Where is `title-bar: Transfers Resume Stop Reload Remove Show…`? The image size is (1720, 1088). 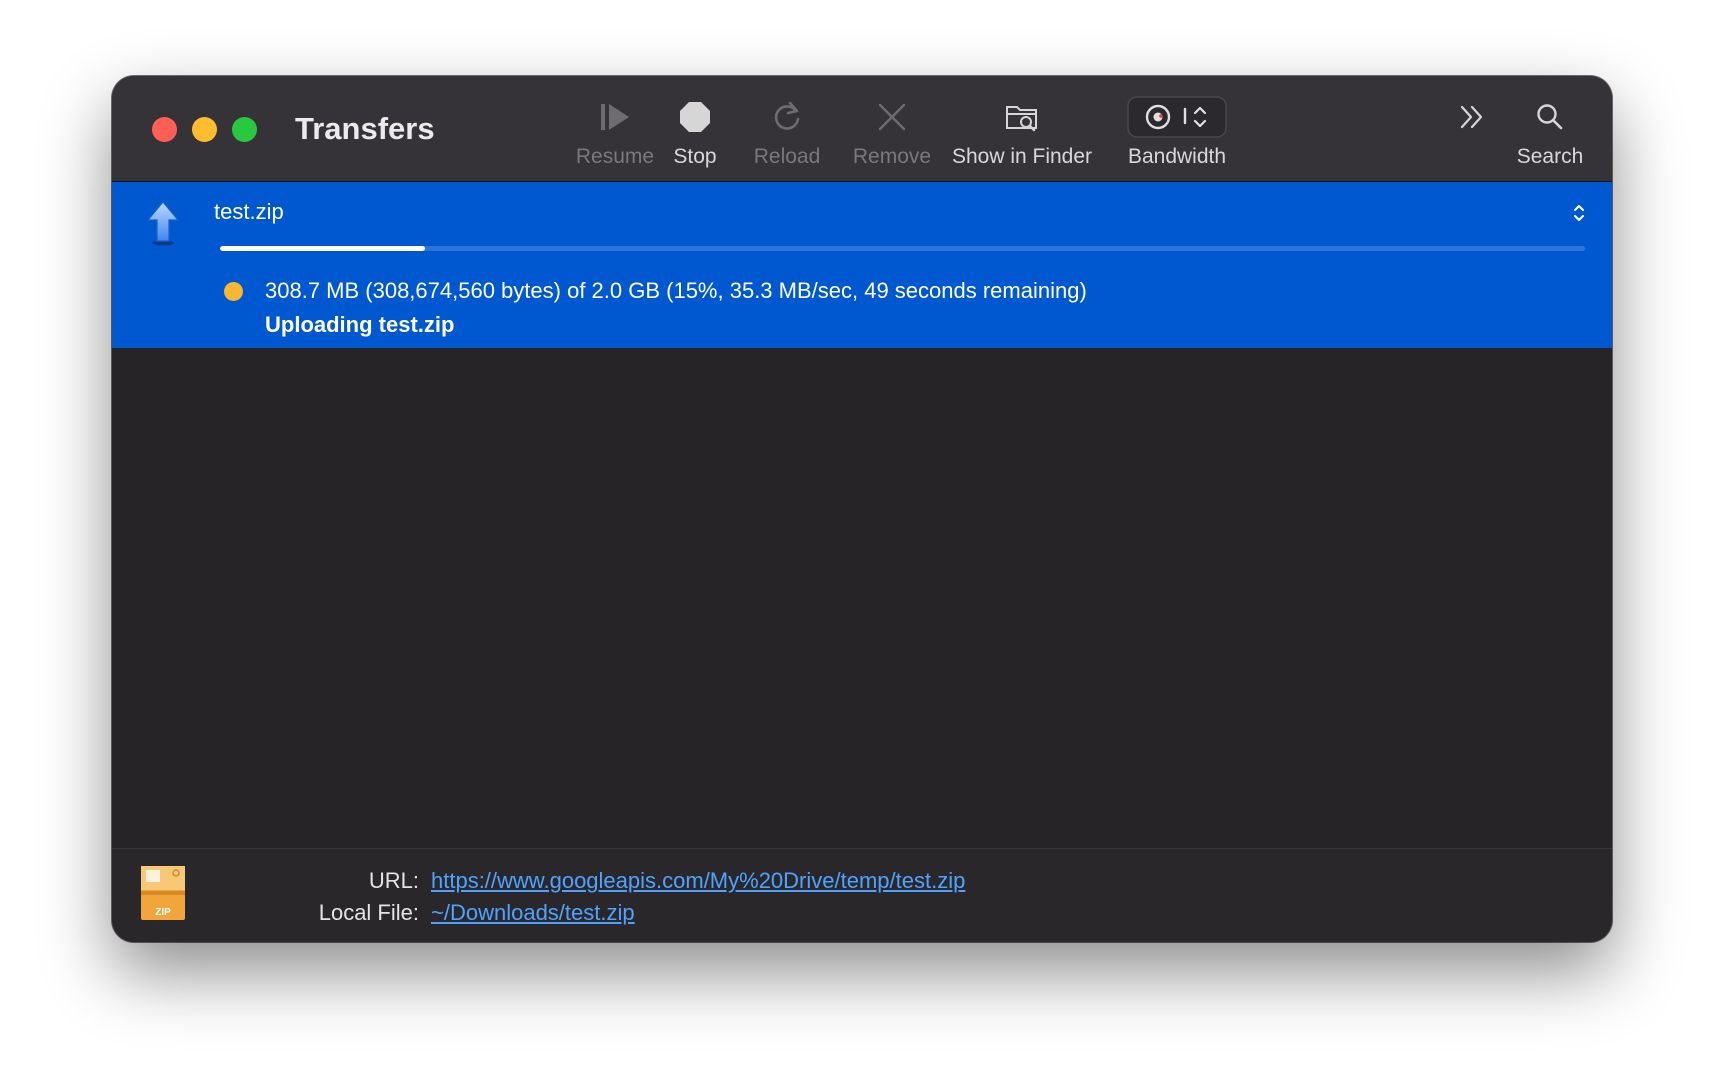
title-bar: Transfers Resume Stop Reload Remove Show… is located at coordinates (862, 129).